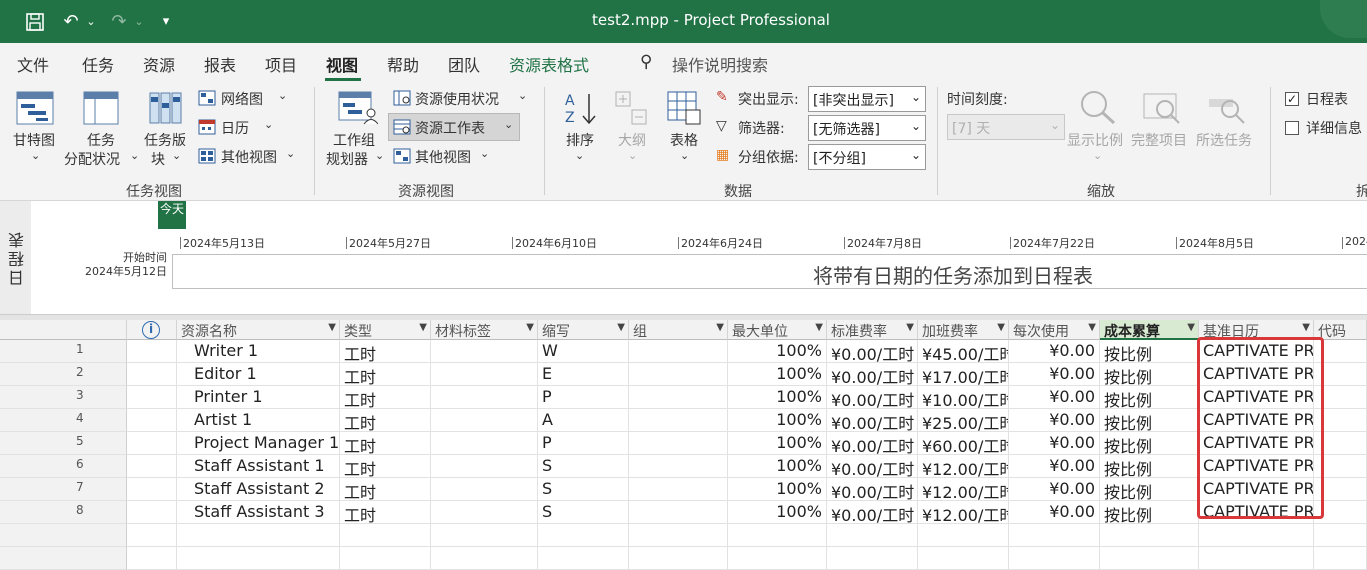 This screenshot has height=570, width=1367. Describe the element at coordinates (63, 397) in the screenshot. I see `row-header: 3` at that location.